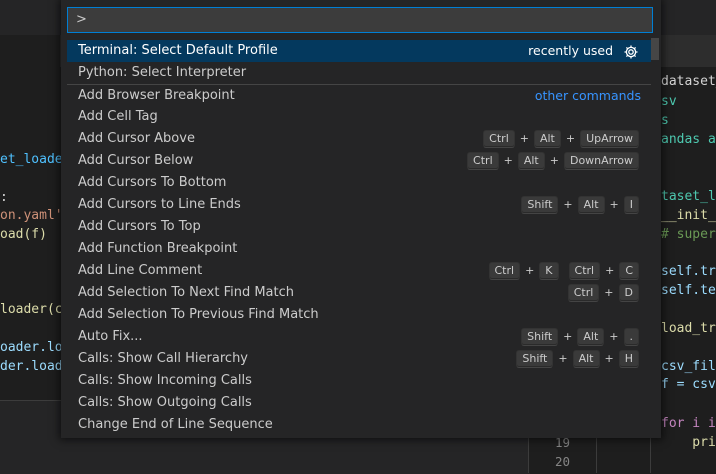 The image size is (716, 474). Describe the element at coordinates (359, 403) in the screenshot. I see `command-item: Calls: Show Outgoing Calls` at that location.